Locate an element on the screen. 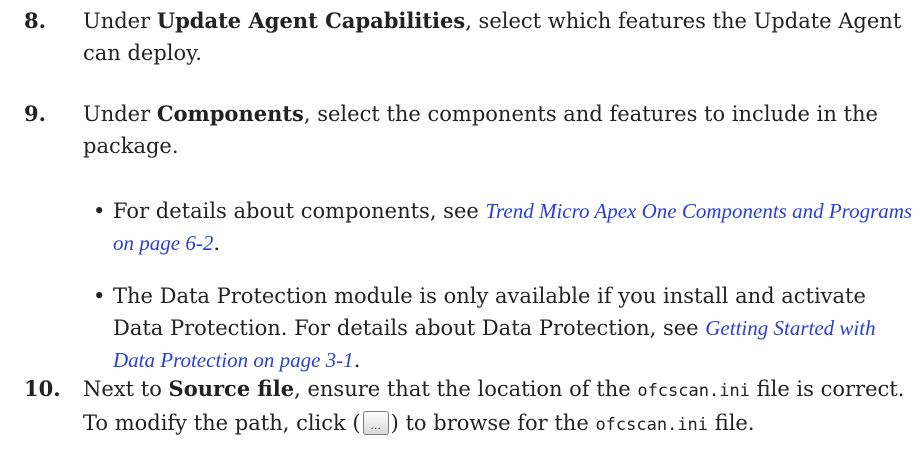  step-number: 9. is located at coordinates (35, 113).